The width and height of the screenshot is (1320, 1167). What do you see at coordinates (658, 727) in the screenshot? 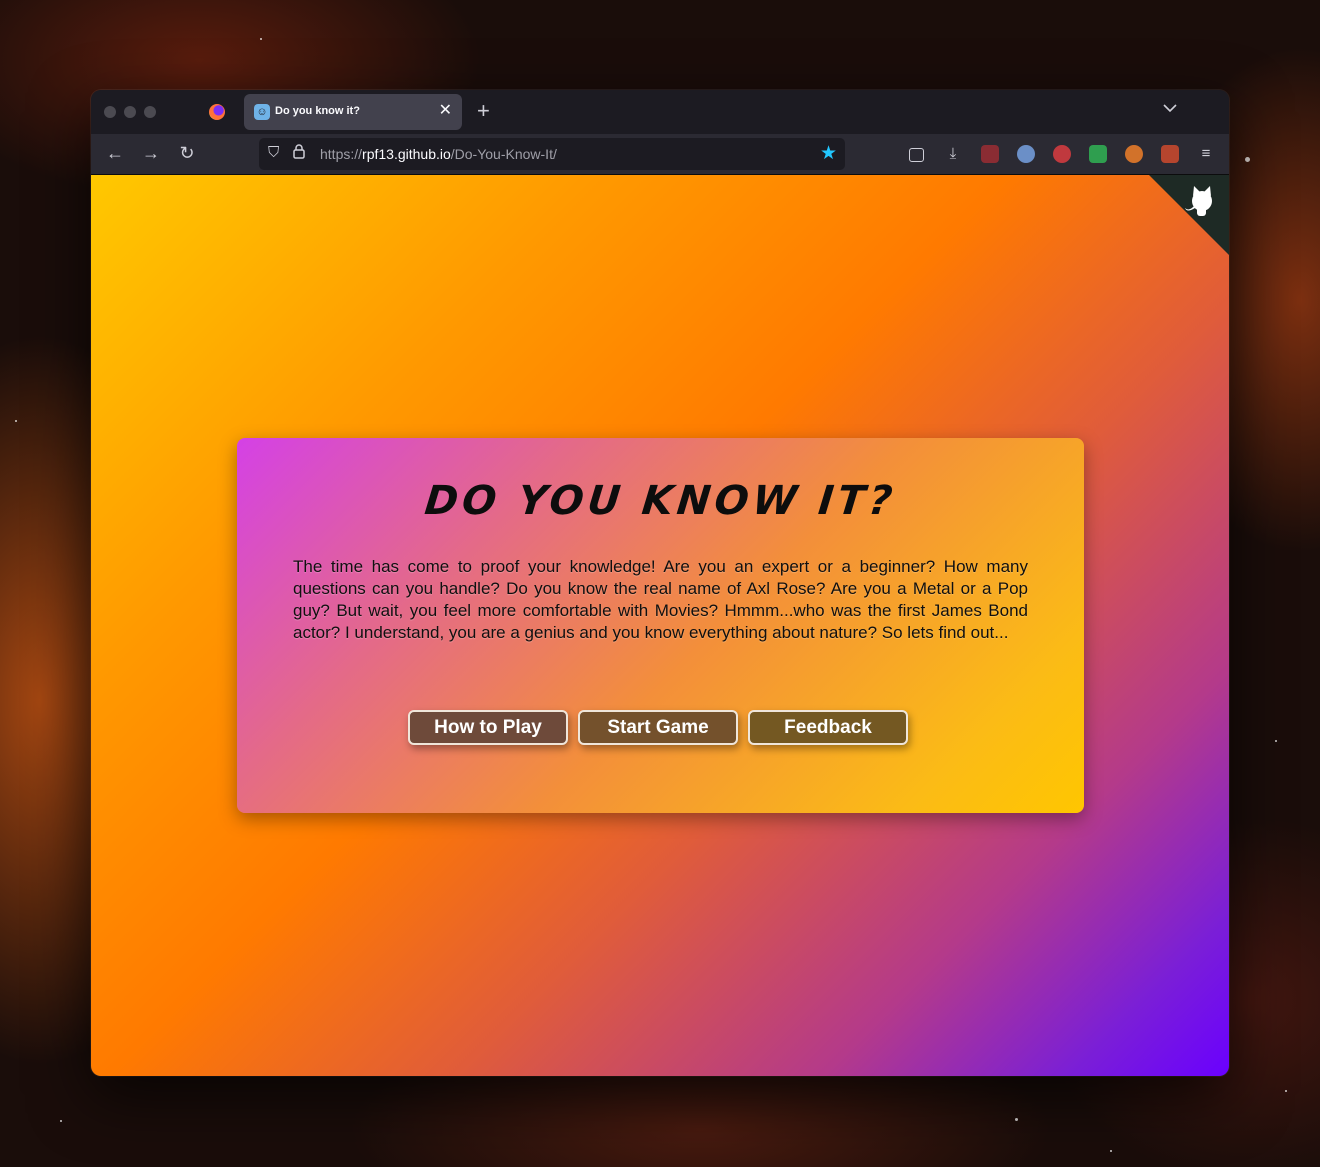
I see `start-game-button: Start Game` at bounding box center [658, 727].